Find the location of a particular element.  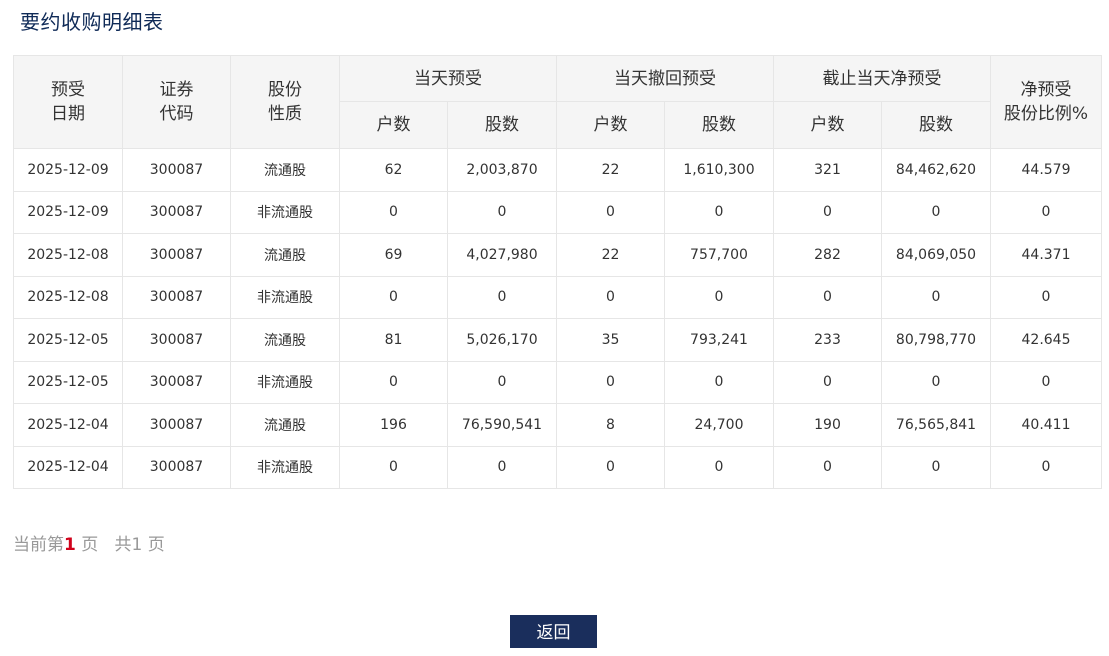

pager-total-prefix: 共 is located at coordinates (123, 545).